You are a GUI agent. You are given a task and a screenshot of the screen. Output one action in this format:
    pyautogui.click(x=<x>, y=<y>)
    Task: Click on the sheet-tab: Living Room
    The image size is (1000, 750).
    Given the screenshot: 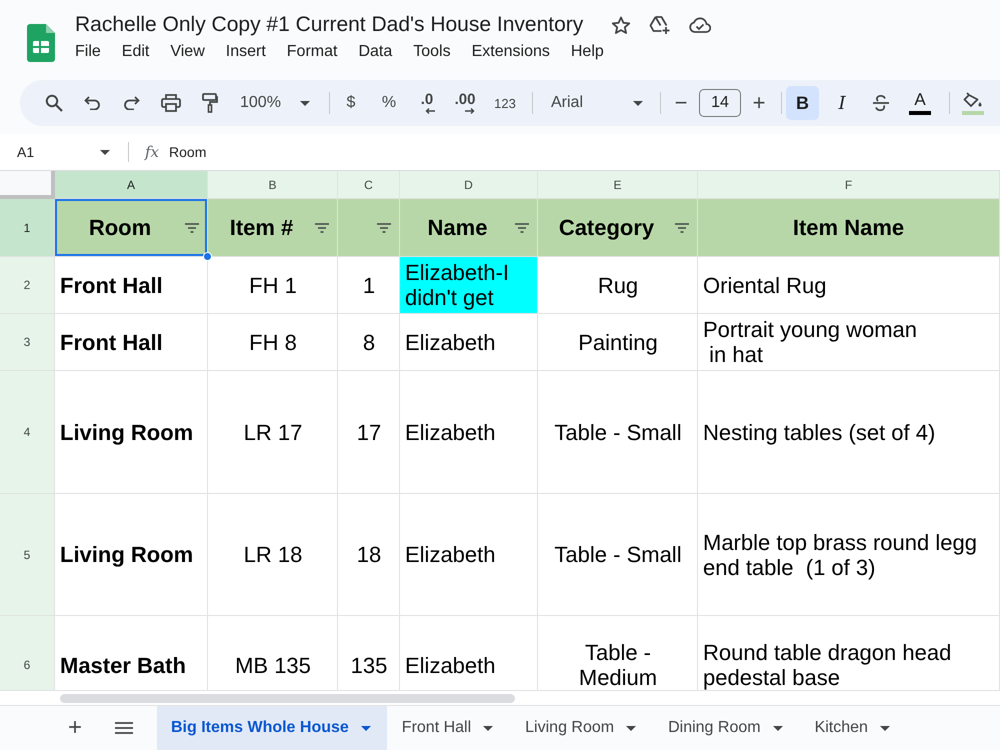 What is the action you would take?
    pyautogui.click(x=582, y=728)
    